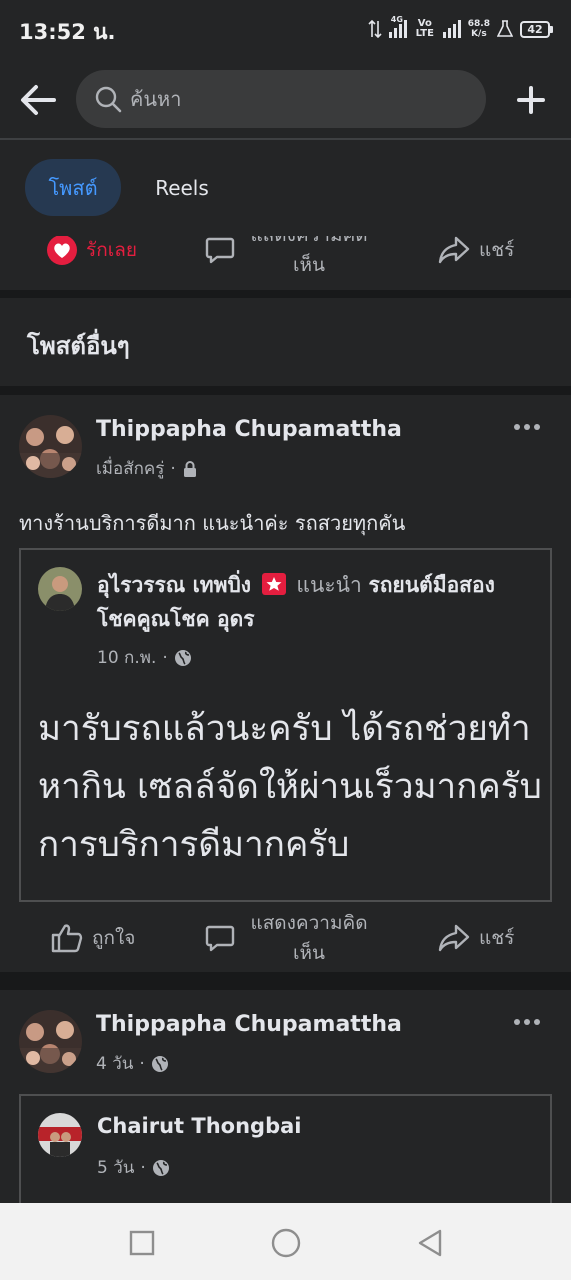 The image size is (571, 1280). Describe the element at coordinates (375, 29) in the screenshot. I see `data-transfer-icon` at that location.